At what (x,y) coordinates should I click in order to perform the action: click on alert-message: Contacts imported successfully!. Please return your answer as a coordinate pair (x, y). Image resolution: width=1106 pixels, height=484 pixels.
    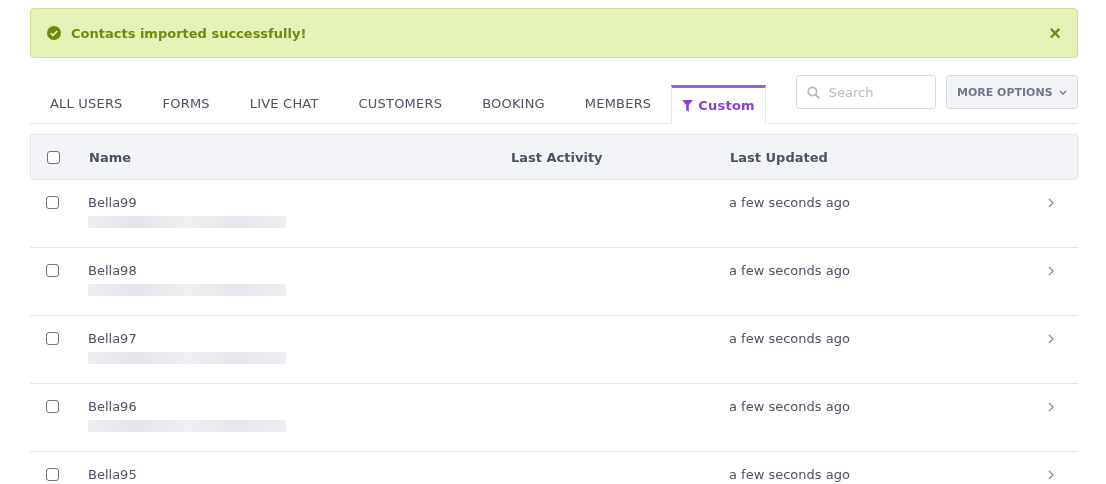
    Looking at the image, I should click on (189, 33).